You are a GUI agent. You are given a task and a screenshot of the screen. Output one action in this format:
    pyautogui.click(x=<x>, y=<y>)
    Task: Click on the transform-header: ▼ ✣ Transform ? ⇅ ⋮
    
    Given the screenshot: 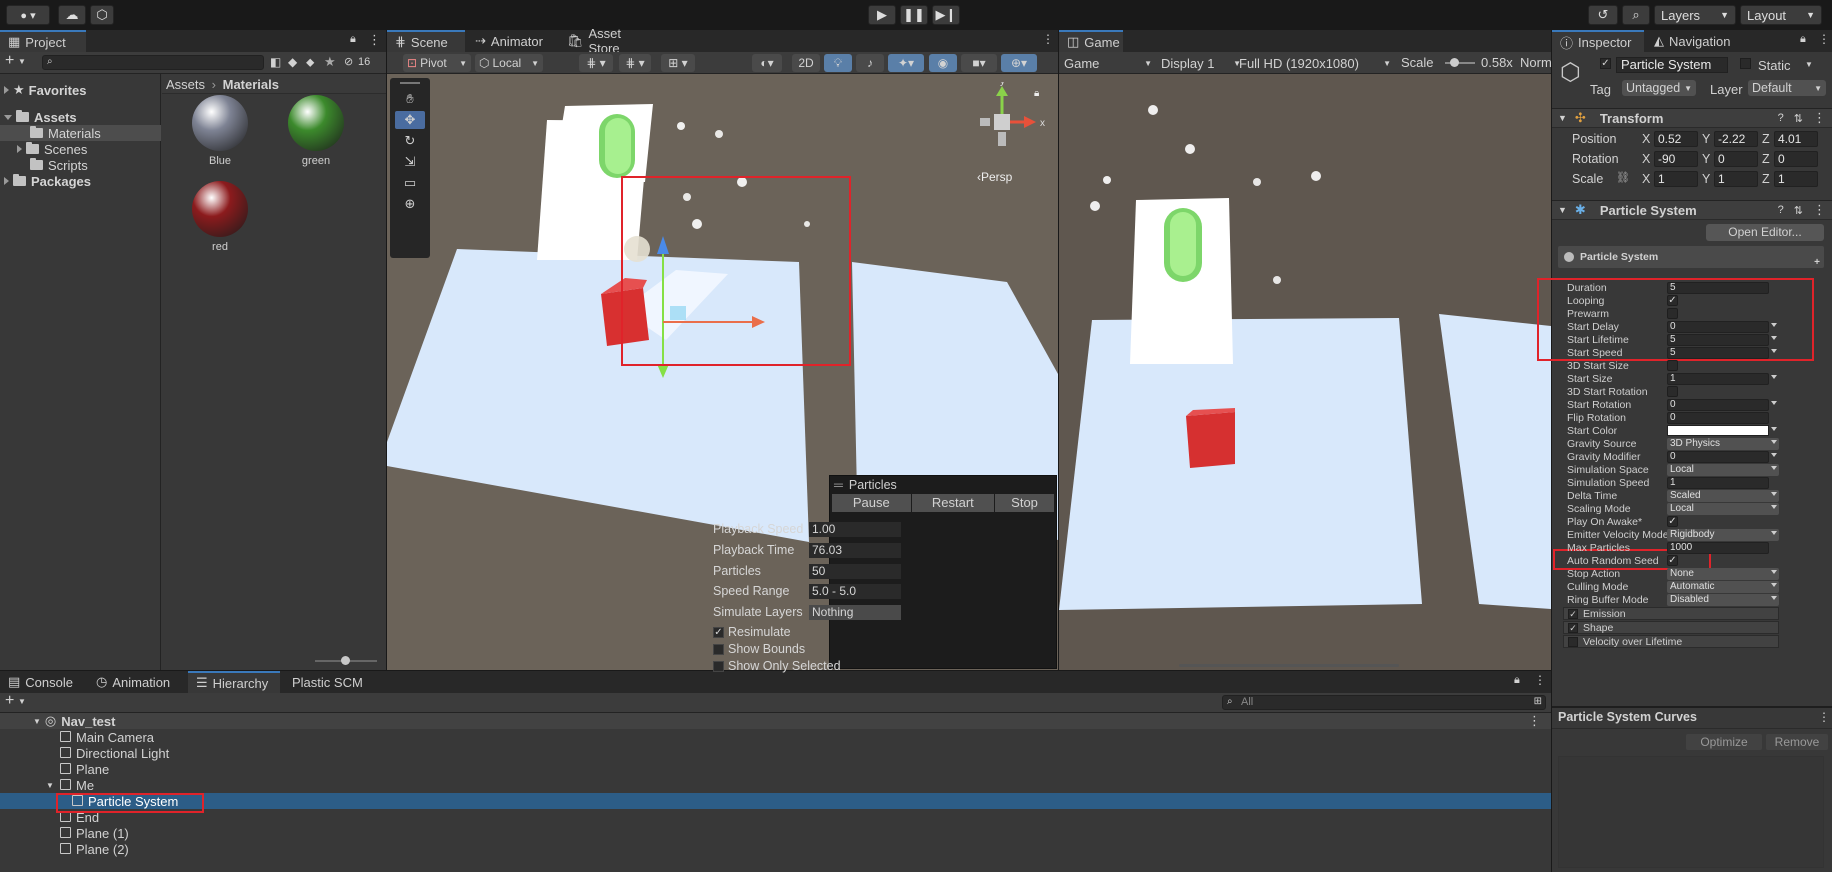 What is the action you would take?
    pyautogui.click(x=1692, y=118)
    